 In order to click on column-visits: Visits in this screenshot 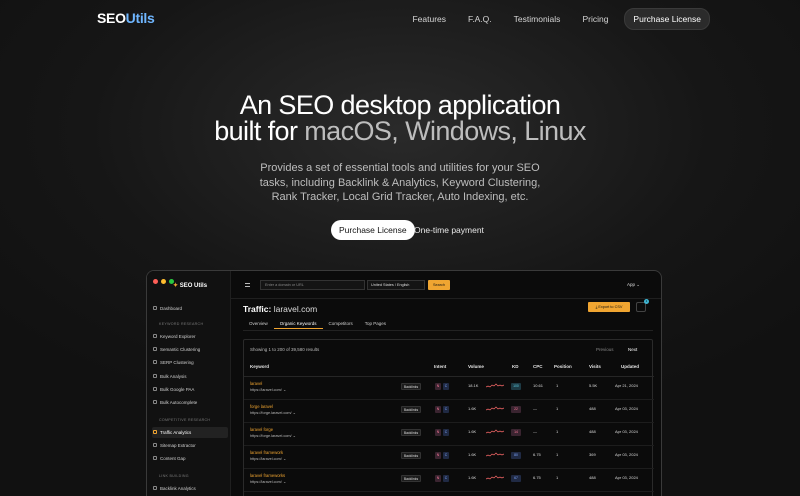, I will do `click(595, 366)`.